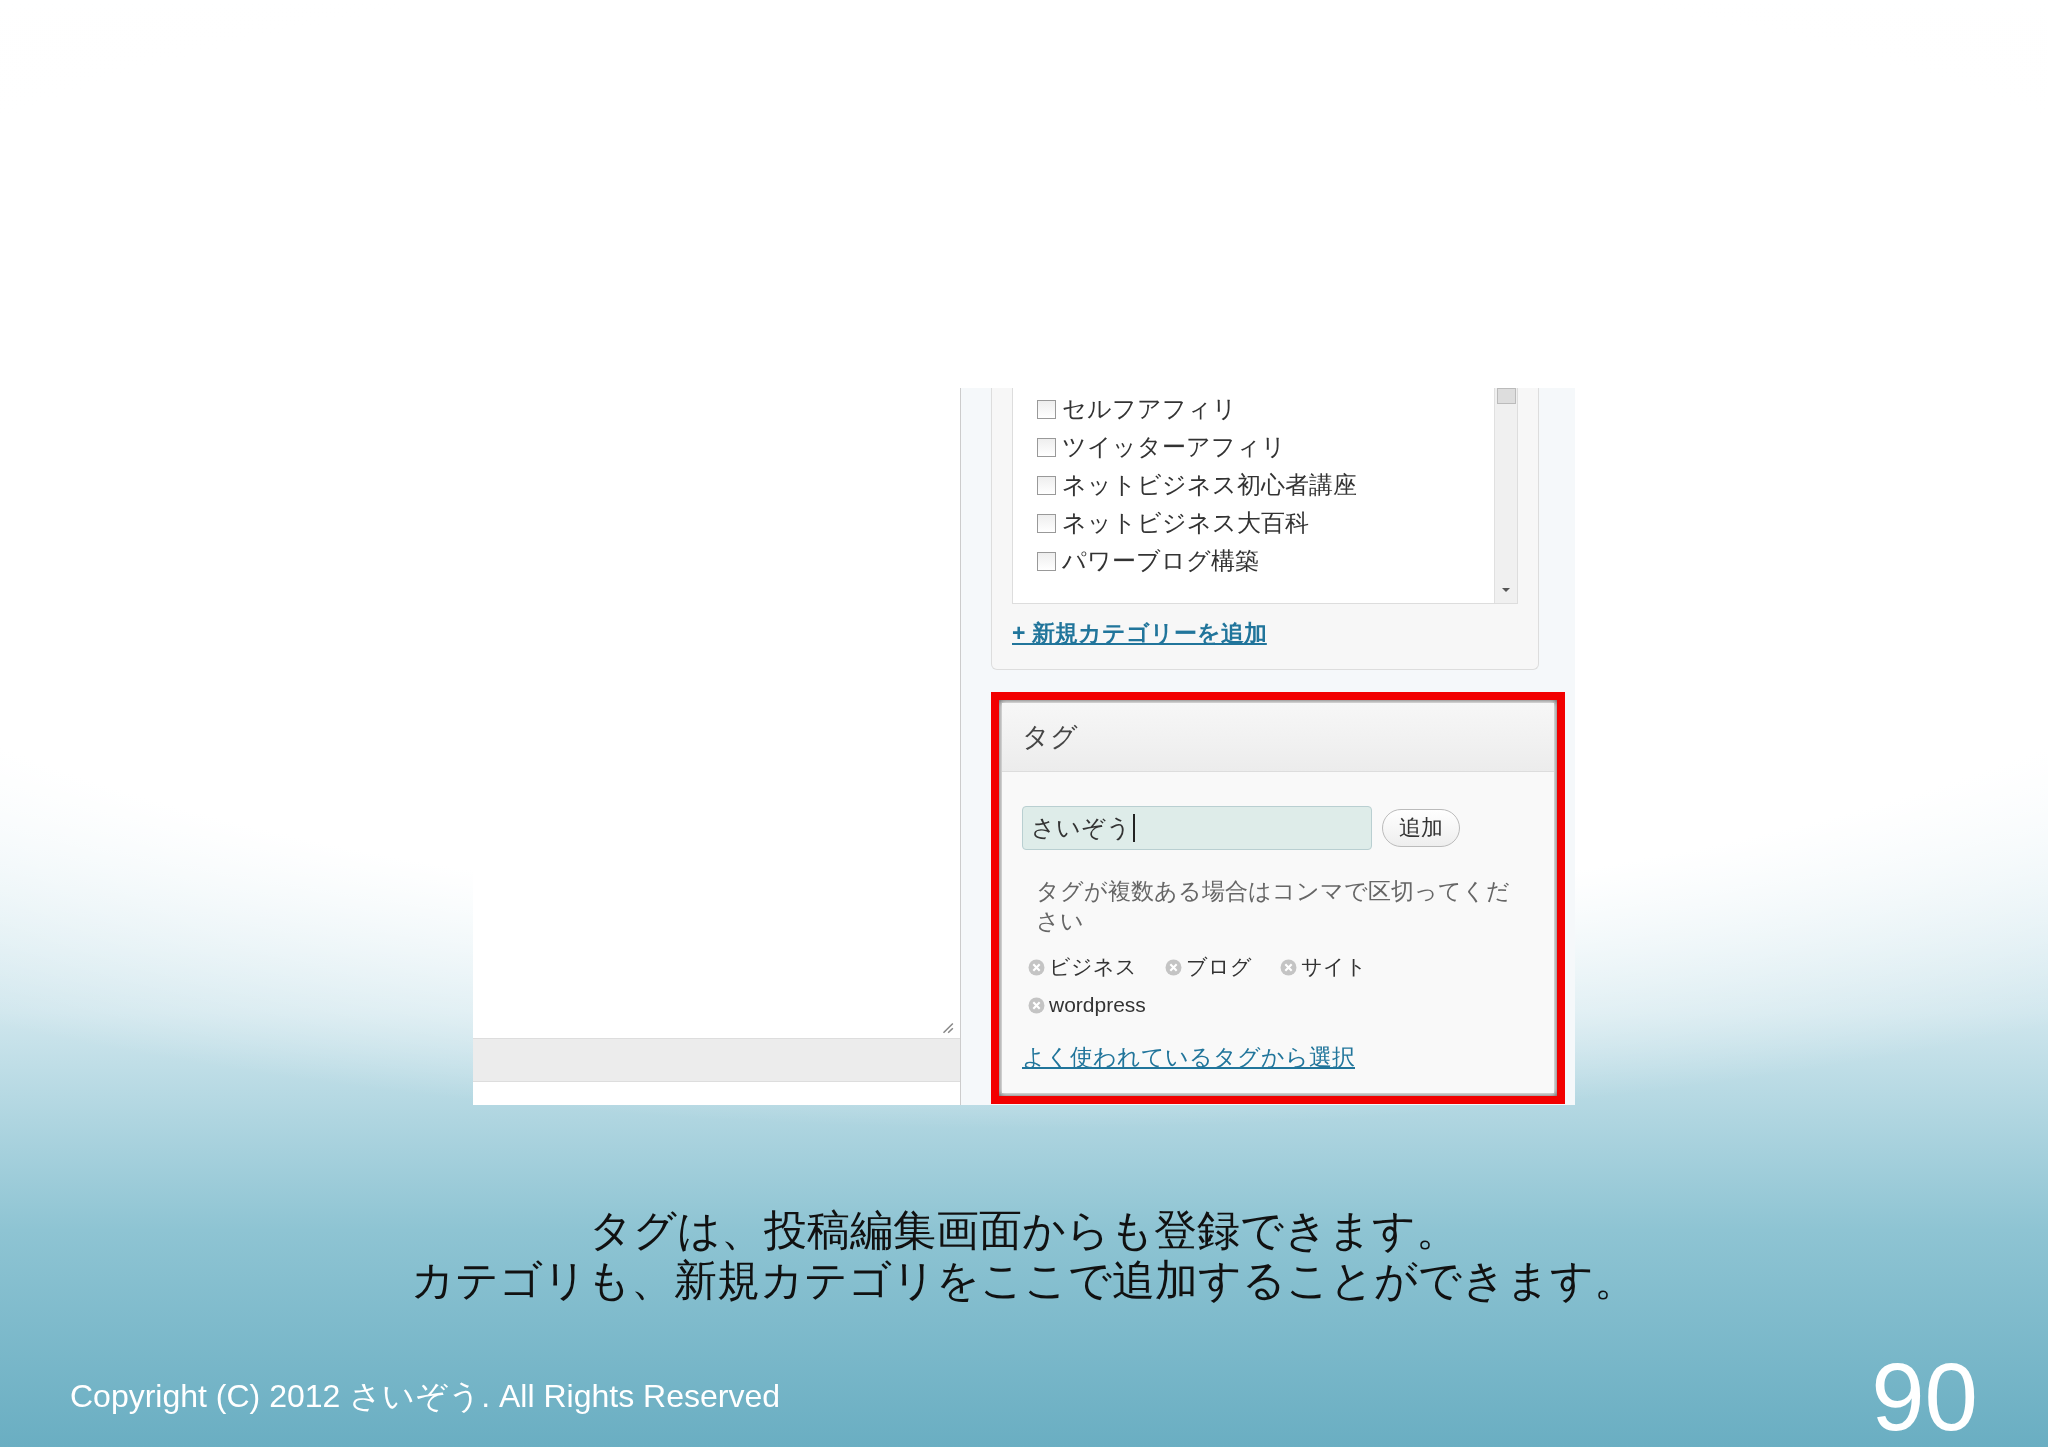  I want to click on category-label: ネットビジネス初心者講座, so click(1209, 485).